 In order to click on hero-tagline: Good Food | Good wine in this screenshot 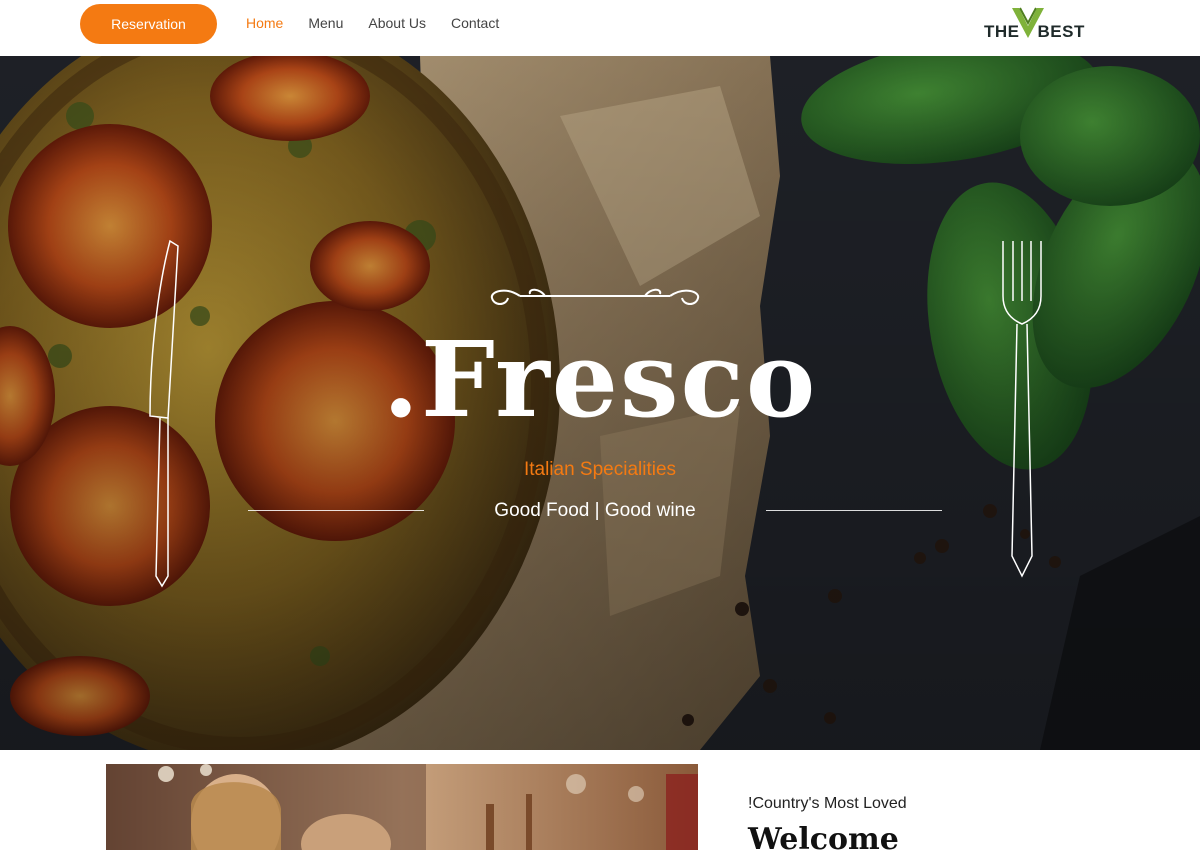, I will do `click(595, 510)`.